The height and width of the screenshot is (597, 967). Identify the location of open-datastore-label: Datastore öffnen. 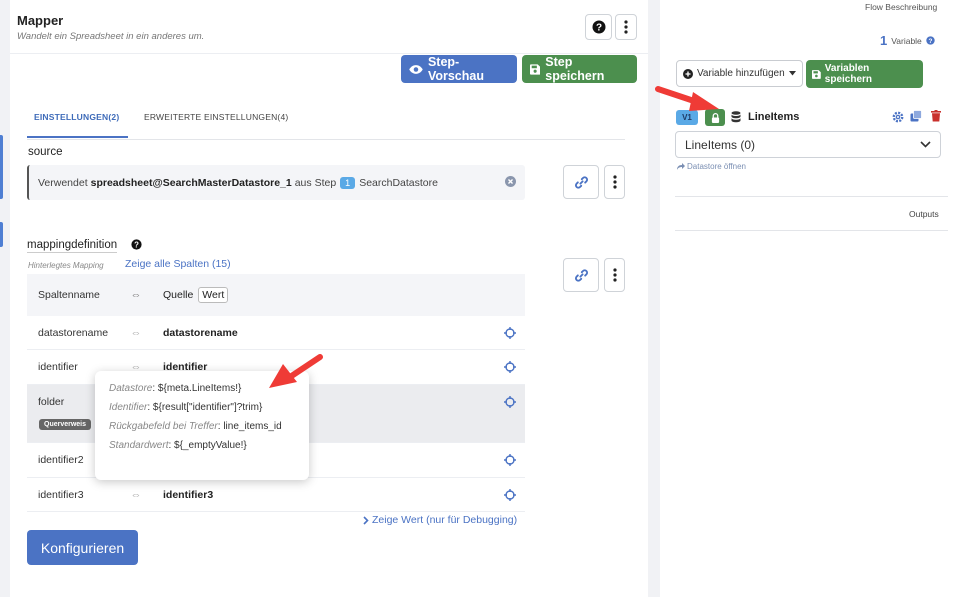
(717, 166).